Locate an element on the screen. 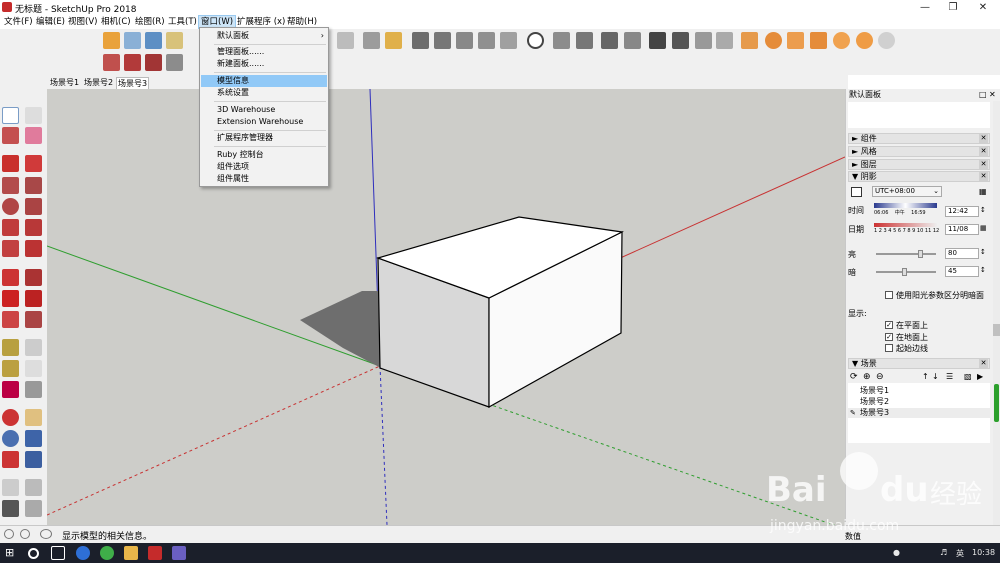 This screenshot has height=563, width=1000. light-input: 80 is located at coordinates (962, 253).